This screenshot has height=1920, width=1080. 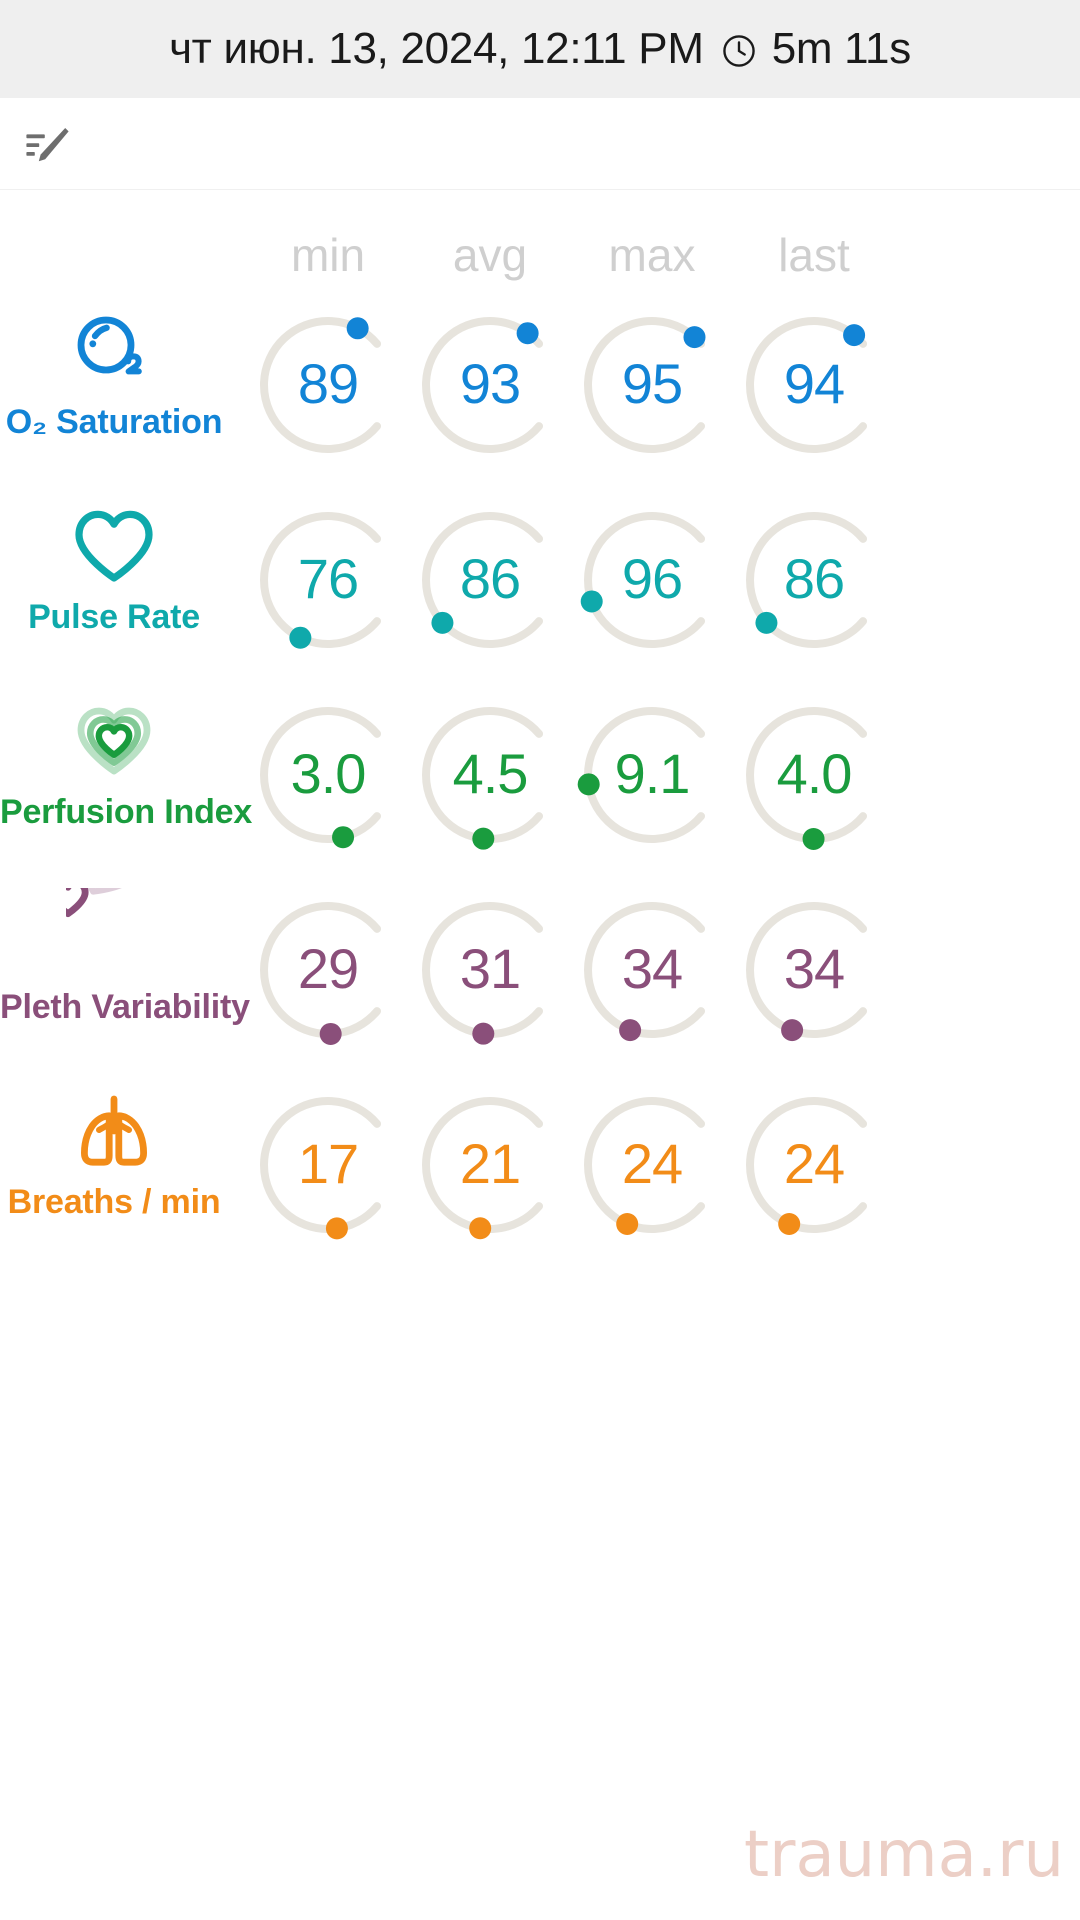 I want to click on metric-row: O₂ Saturation 89 93 95 94, so click(x=540, y=383).